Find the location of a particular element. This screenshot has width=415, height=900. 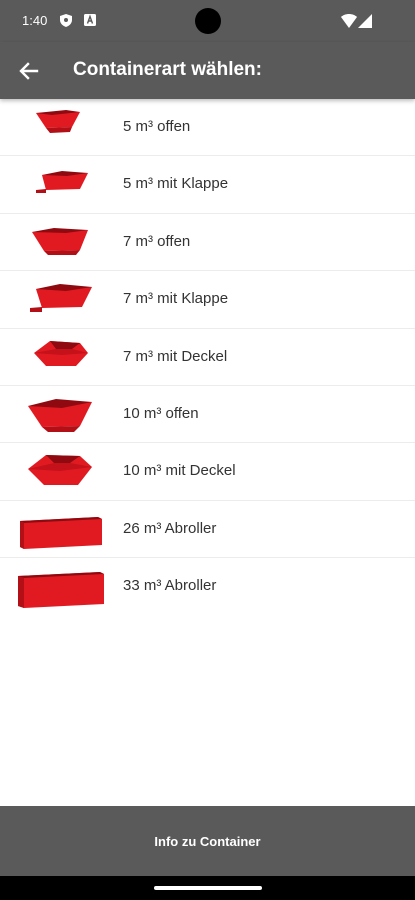

container-label: 33 m³ Abroller is located at coordinates (170, 586).